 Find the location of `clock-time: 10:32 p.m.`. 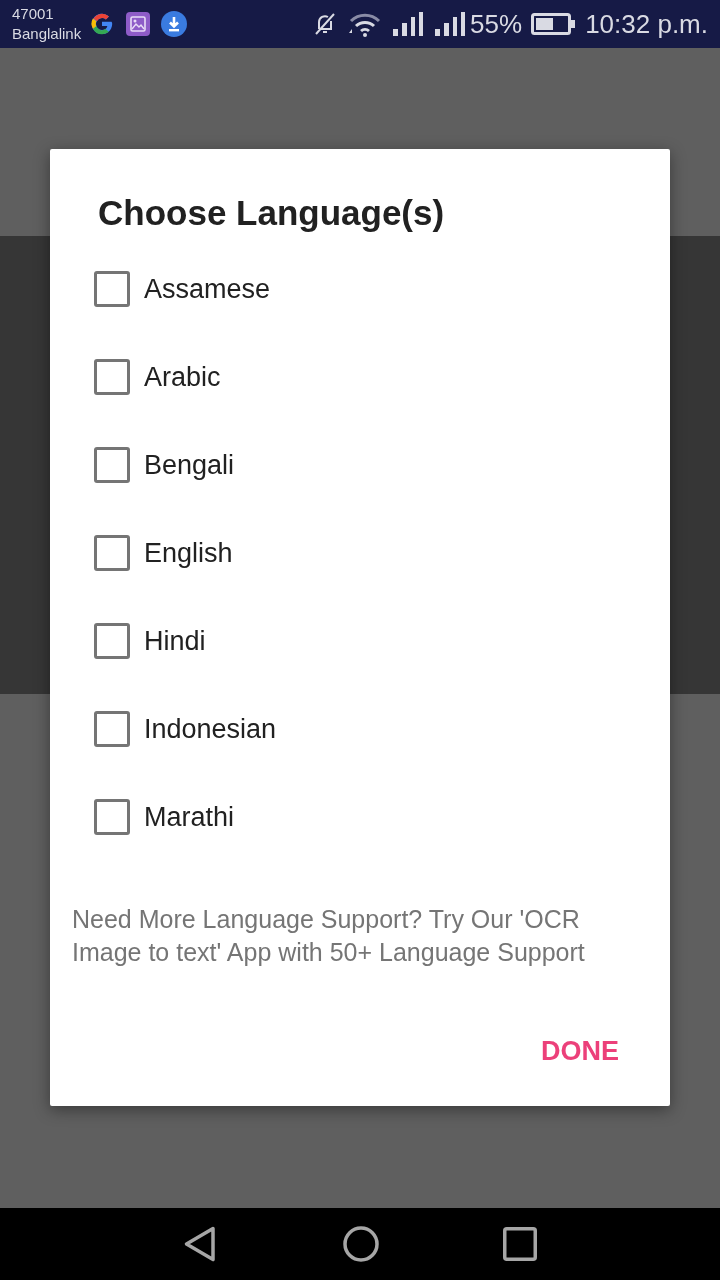

clock-time: 10:32 p.m. is located at coordinates (646, 24).